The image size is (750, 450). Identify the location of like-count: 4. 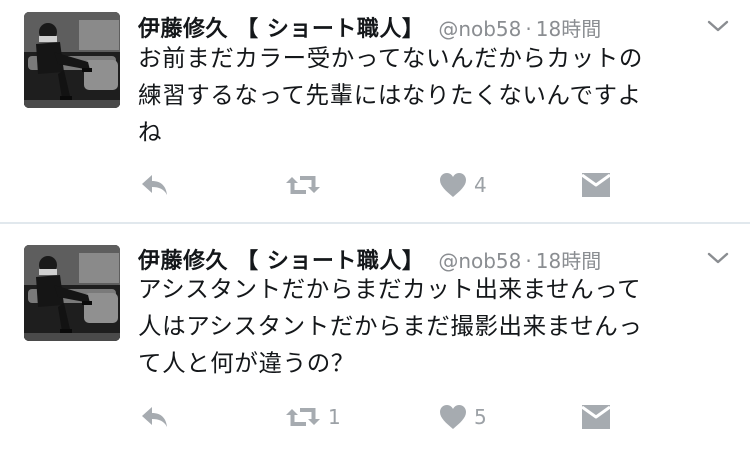
(480, 185).